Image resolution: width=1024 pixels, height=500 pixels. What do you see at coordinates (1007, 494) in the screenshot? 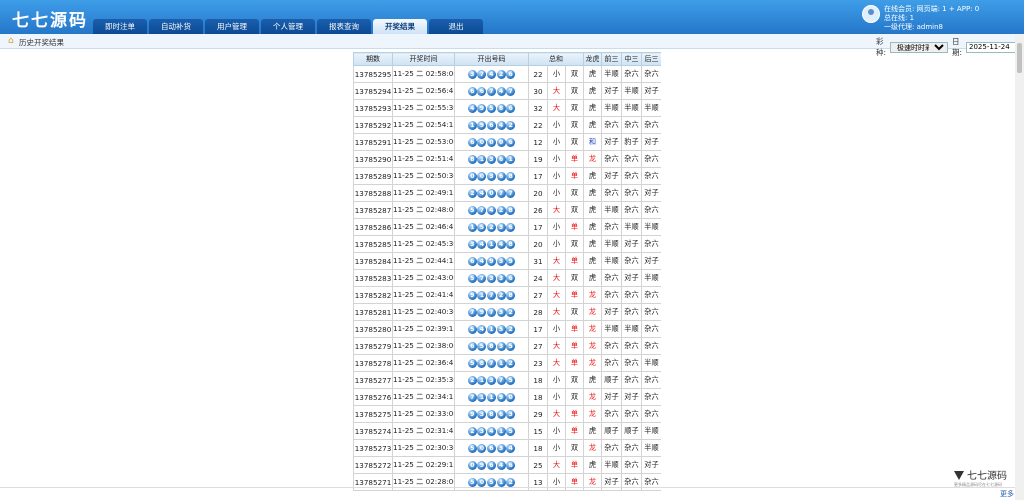
I see `more-link: 更多` at bounding box center [1007, 494].